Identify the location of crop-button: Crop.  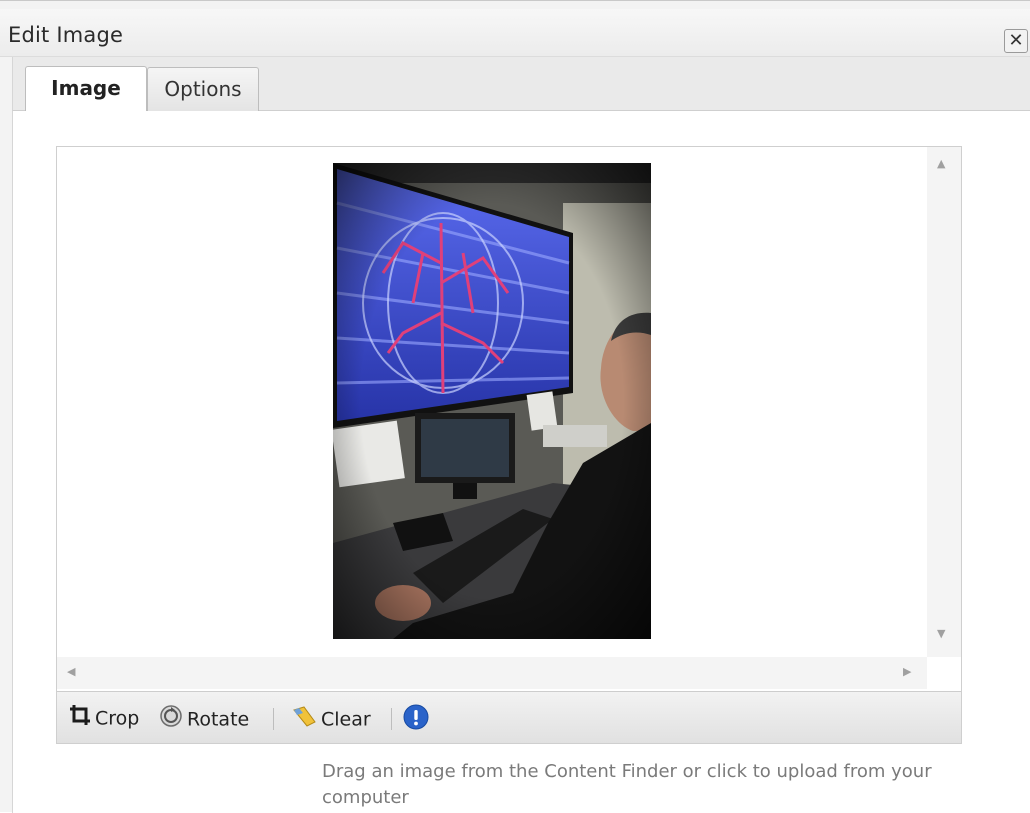
(104, 718).